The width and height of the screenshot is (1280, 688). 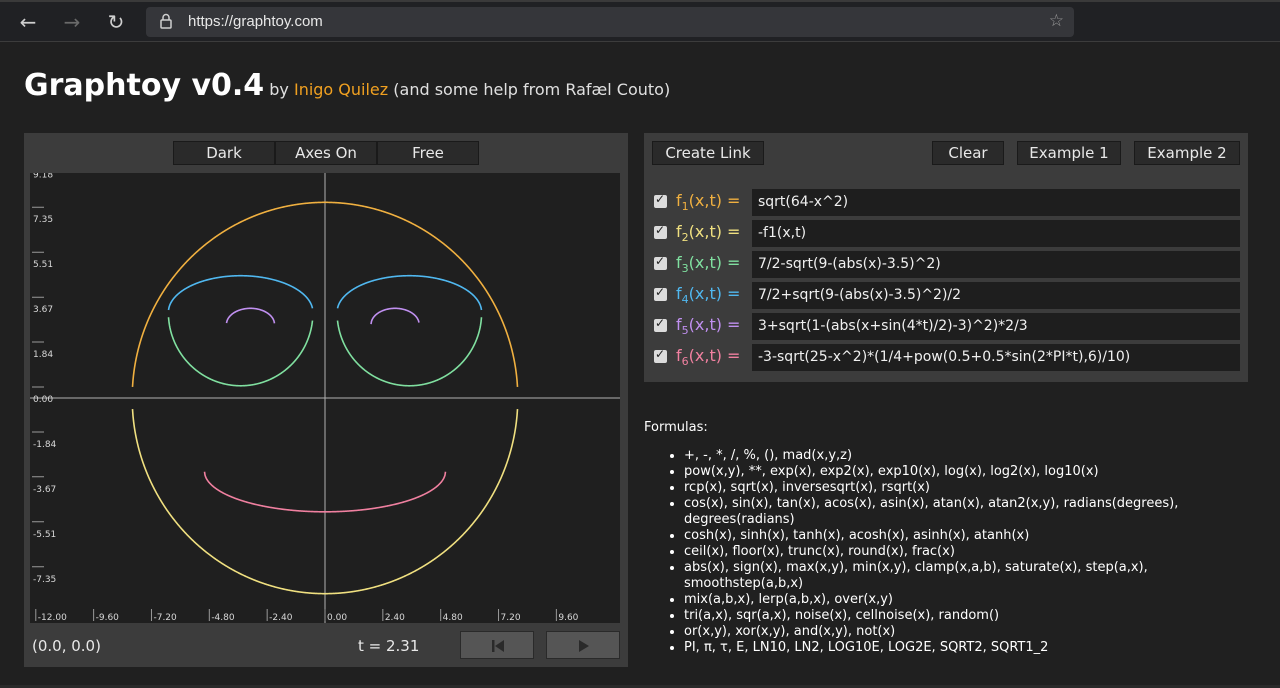 I want to click on function-label-3: f3(x,t) =, so click(x=708, y=264).